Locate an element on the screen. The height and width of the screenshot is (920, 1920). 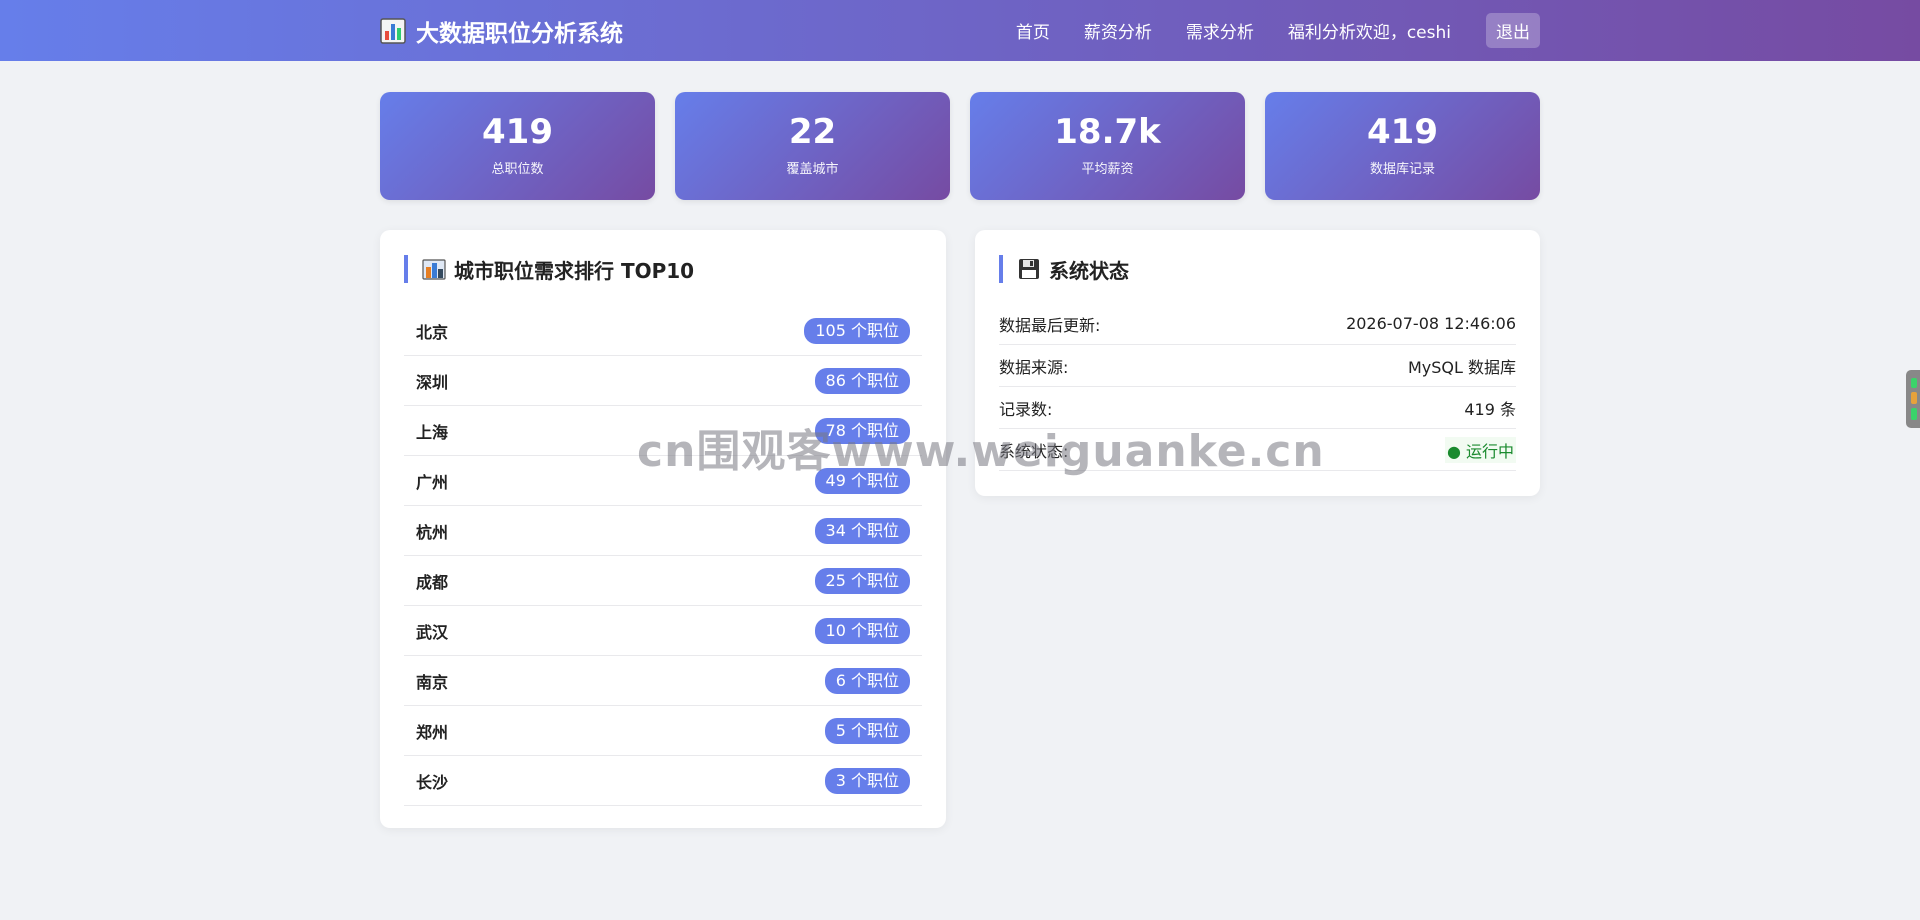
status-running-indicator: ● 运行中 is located at coordinates (1480, 449).